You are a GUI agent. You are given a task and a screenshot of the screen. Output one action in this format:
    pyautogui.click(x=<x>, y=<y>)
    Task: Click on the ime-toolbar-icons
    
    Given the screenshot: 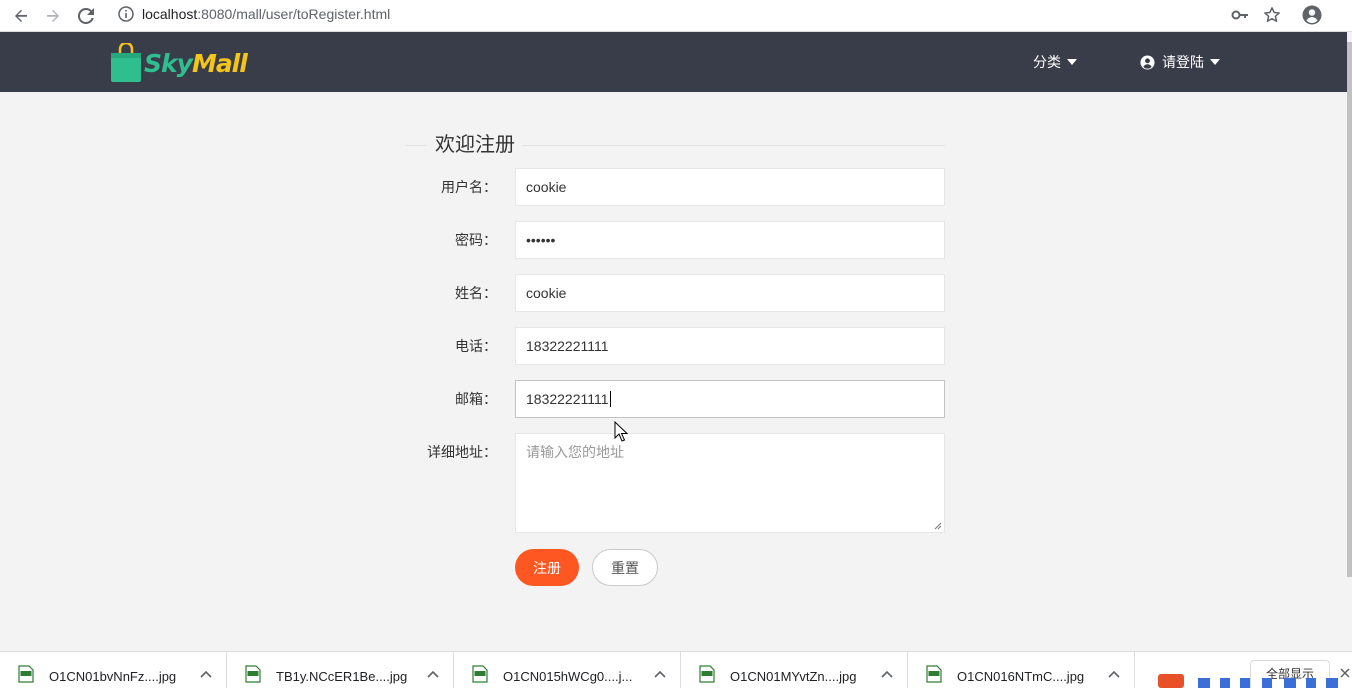 What is the action you would take?
    pyautogui.click(x=1248, y=681)
    